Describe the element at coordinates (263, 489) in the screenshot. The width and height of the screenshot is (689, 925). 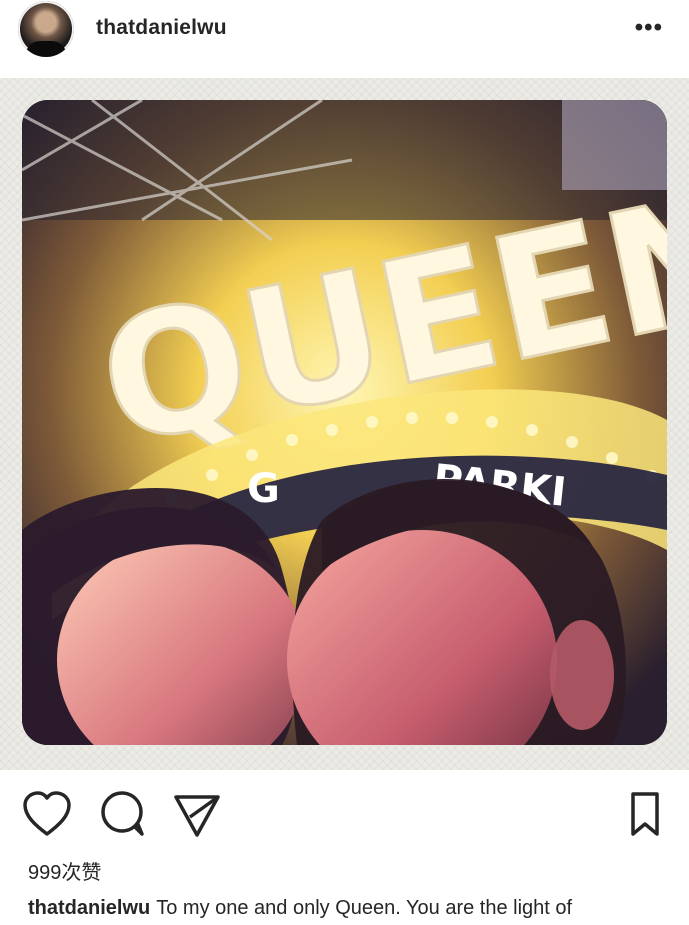
I see `parking-g-text: G` at that location.